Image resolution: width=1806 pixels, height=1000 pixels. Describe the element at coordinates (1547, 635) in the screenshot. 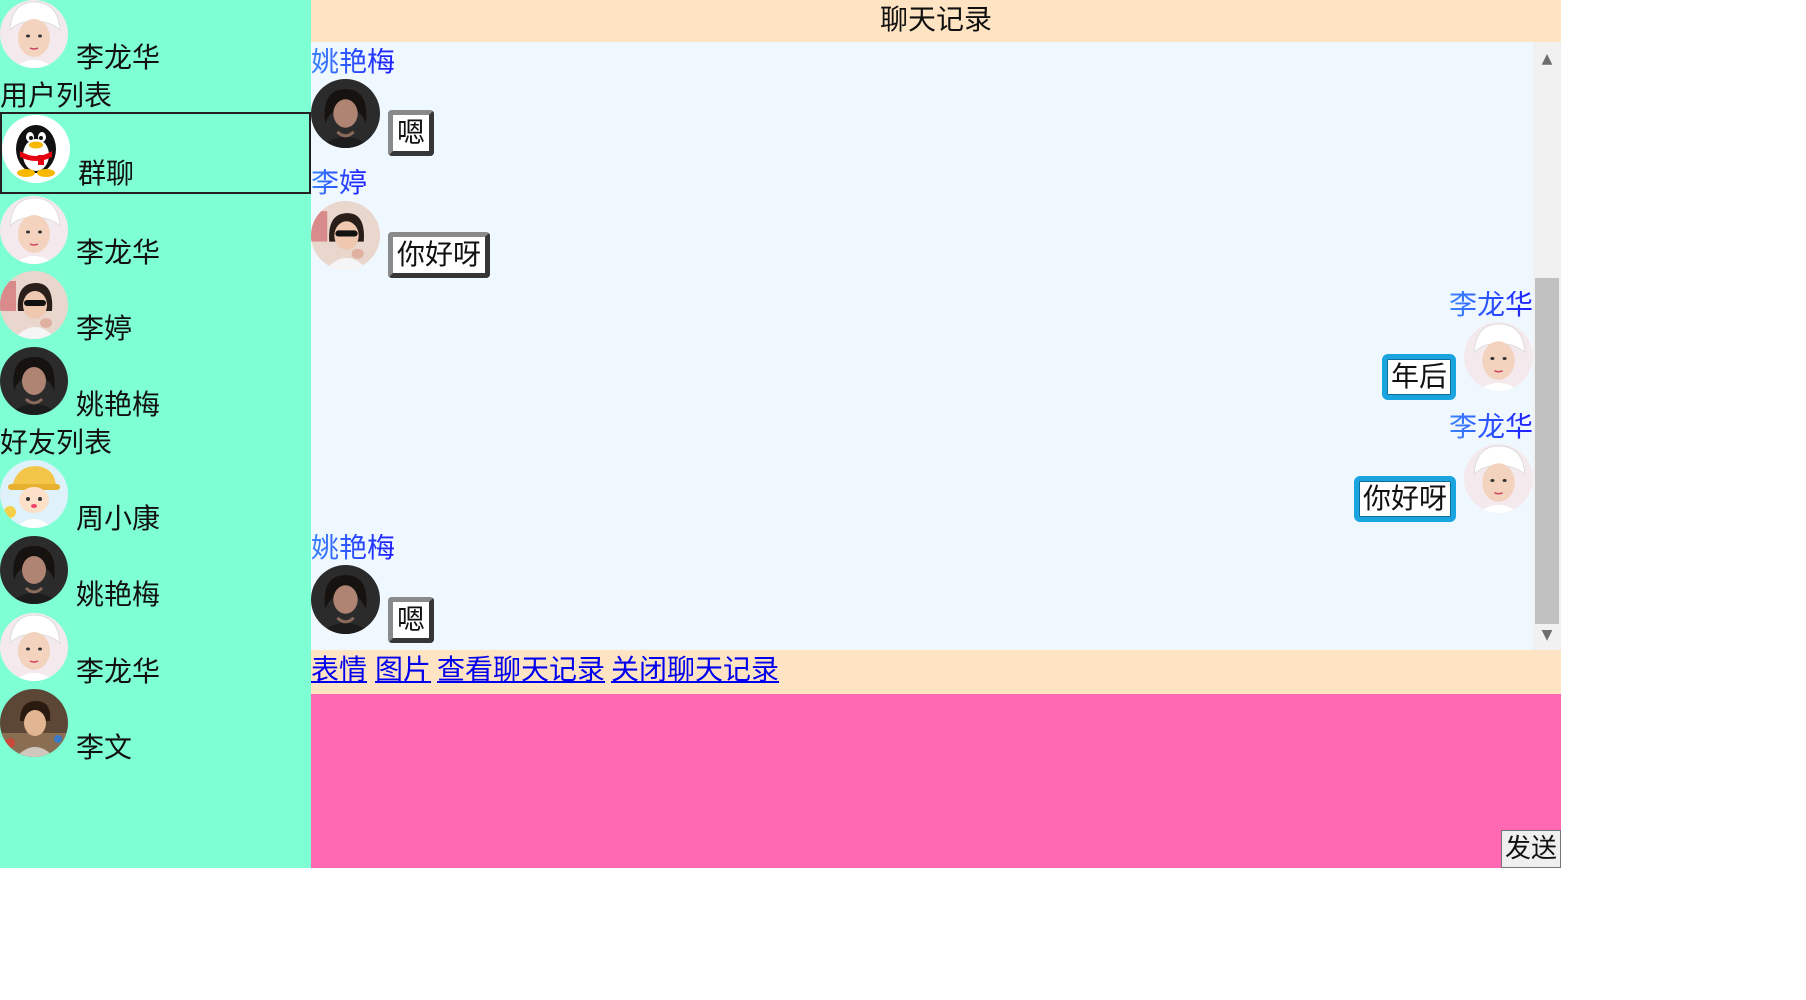

I see `scroll-down-arrow-icon: ▼` at that location.